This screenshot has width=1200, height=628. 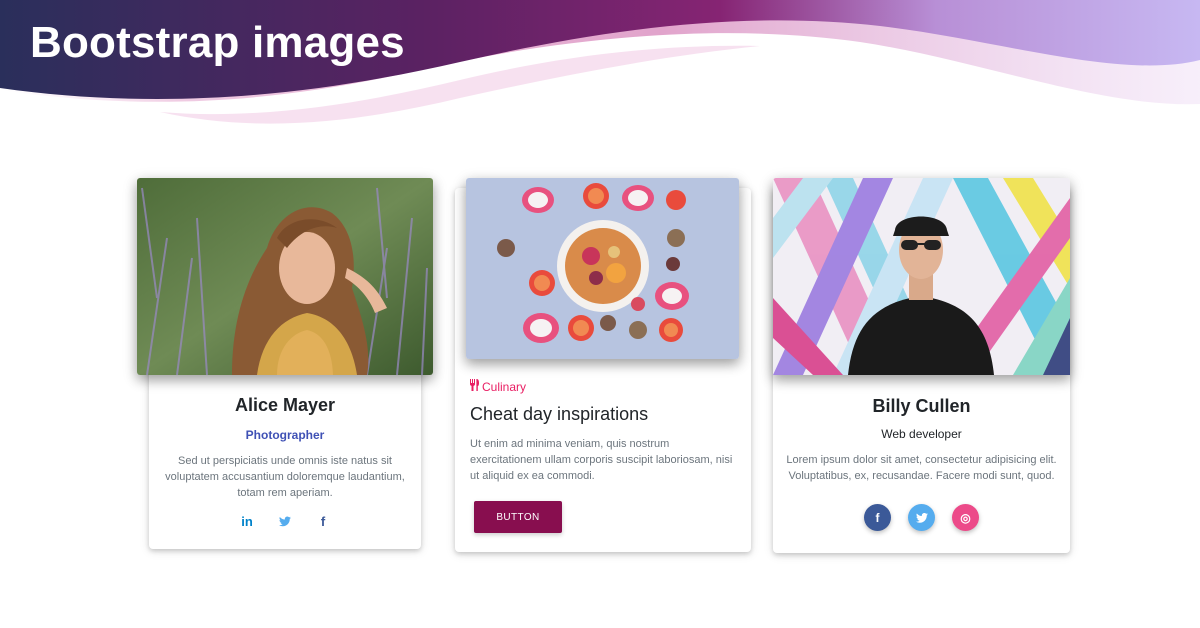 What do you see at coordinates (217, 42) in the screenshot?
I see `page-title: Bootstrap images` at bounding box center [217, 42].